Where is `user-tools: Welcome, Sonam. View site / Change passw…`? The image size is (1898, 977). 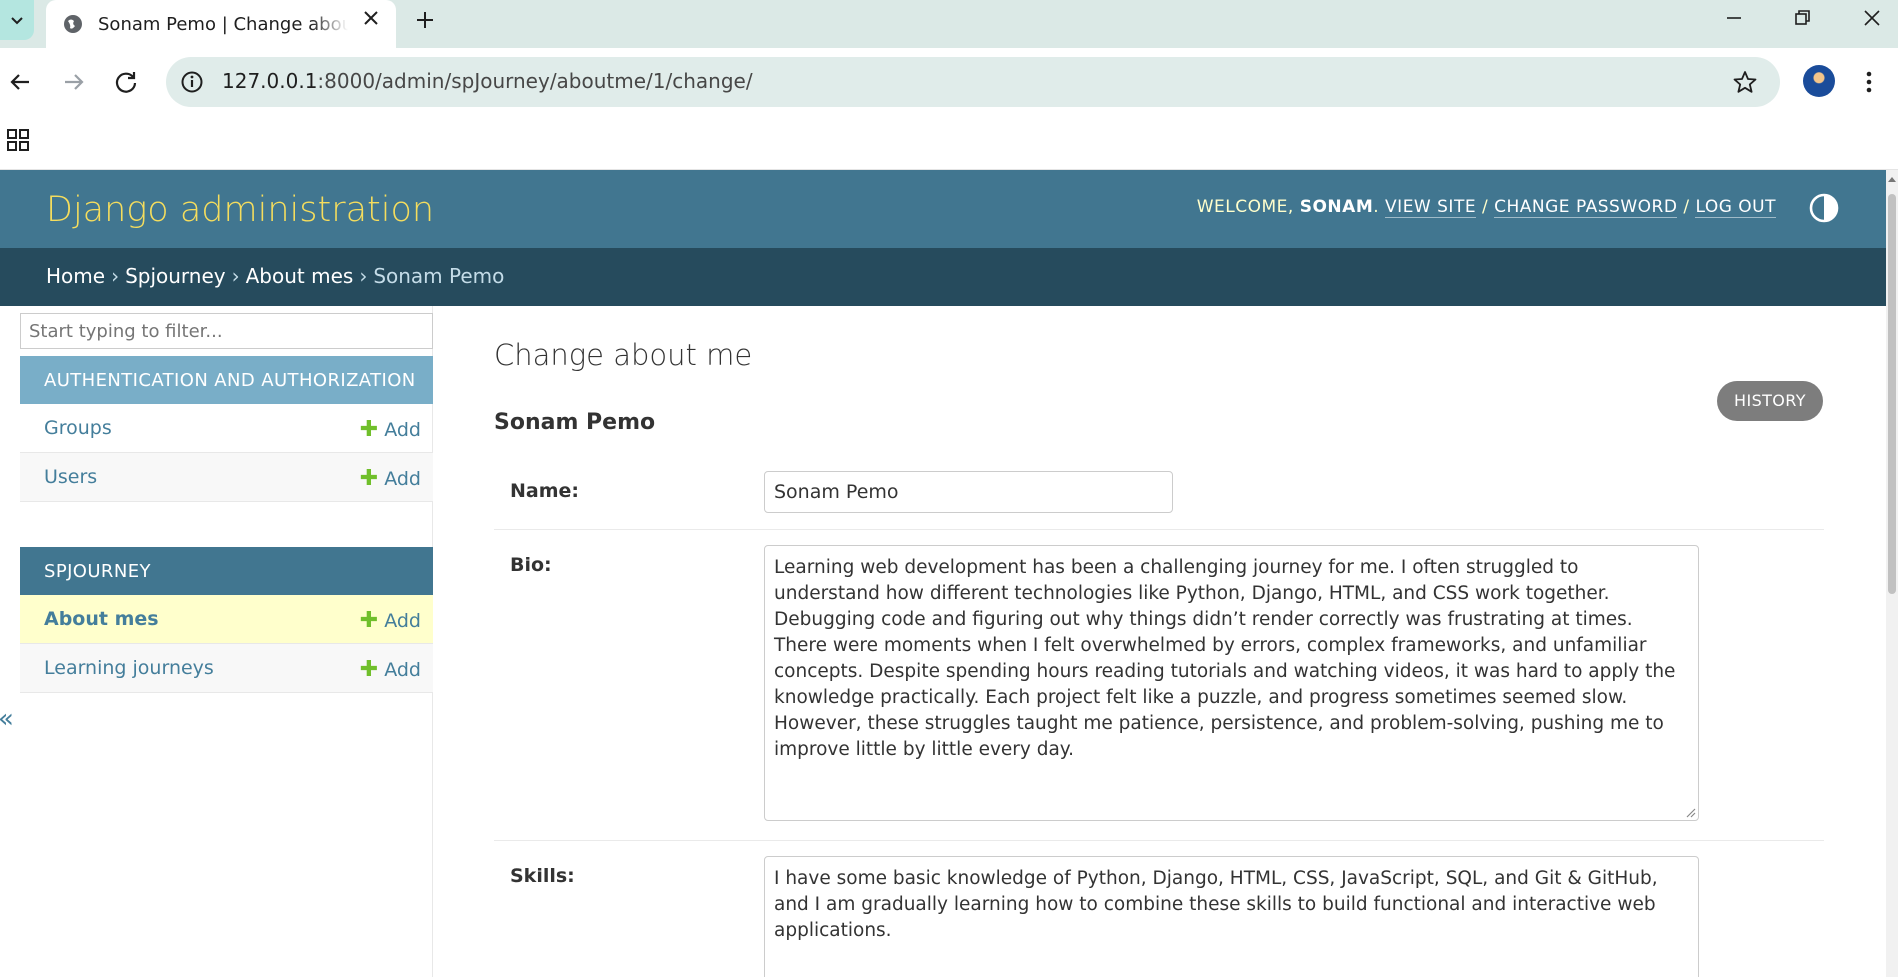
user-tools: Welcome, Sonam. View site / Change passw… is located at coordinates (1486, 207).